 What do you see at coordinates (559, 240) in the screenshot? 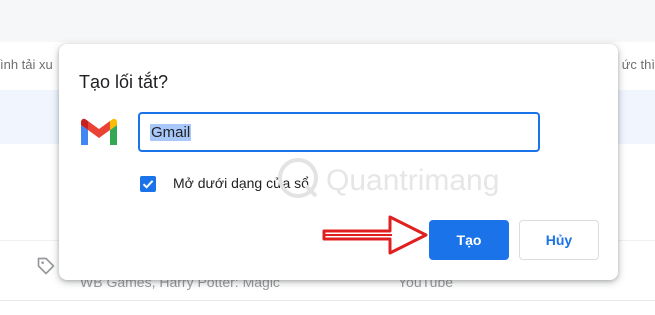
I see `cancel-button: Hủy` at bounding box center [559, 240].